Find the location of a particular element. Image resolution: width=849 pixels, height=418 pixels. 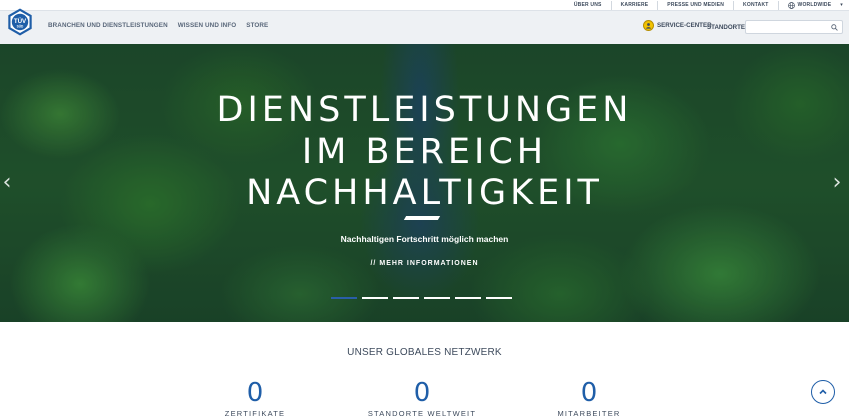

scroll-to-top-button is located at coordinates (823, 392).